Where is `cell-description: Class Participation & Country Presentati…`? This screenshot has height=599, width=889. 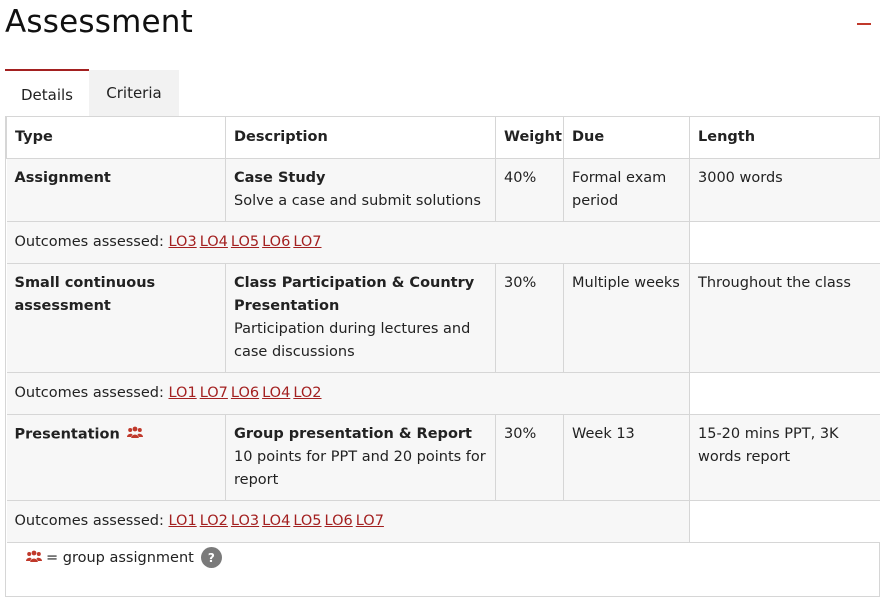 cell-description: Class Participation & Country Presentati… is located at coordinates (360, 318).